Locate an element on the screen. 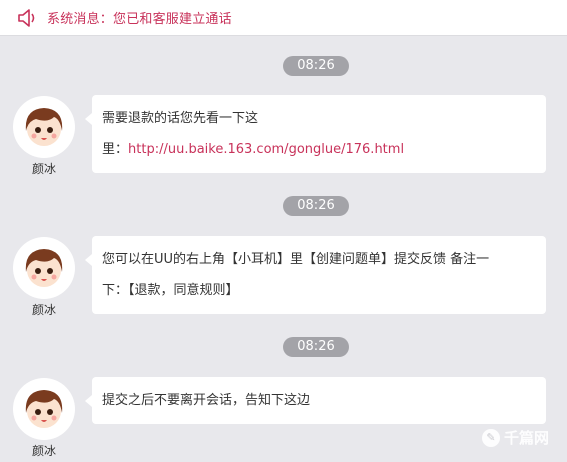 The height and width of the screenshot is (462, 567). system-notice-bar: 系统消息：您已和客服建立通话 is located at coordinates (283, 18).